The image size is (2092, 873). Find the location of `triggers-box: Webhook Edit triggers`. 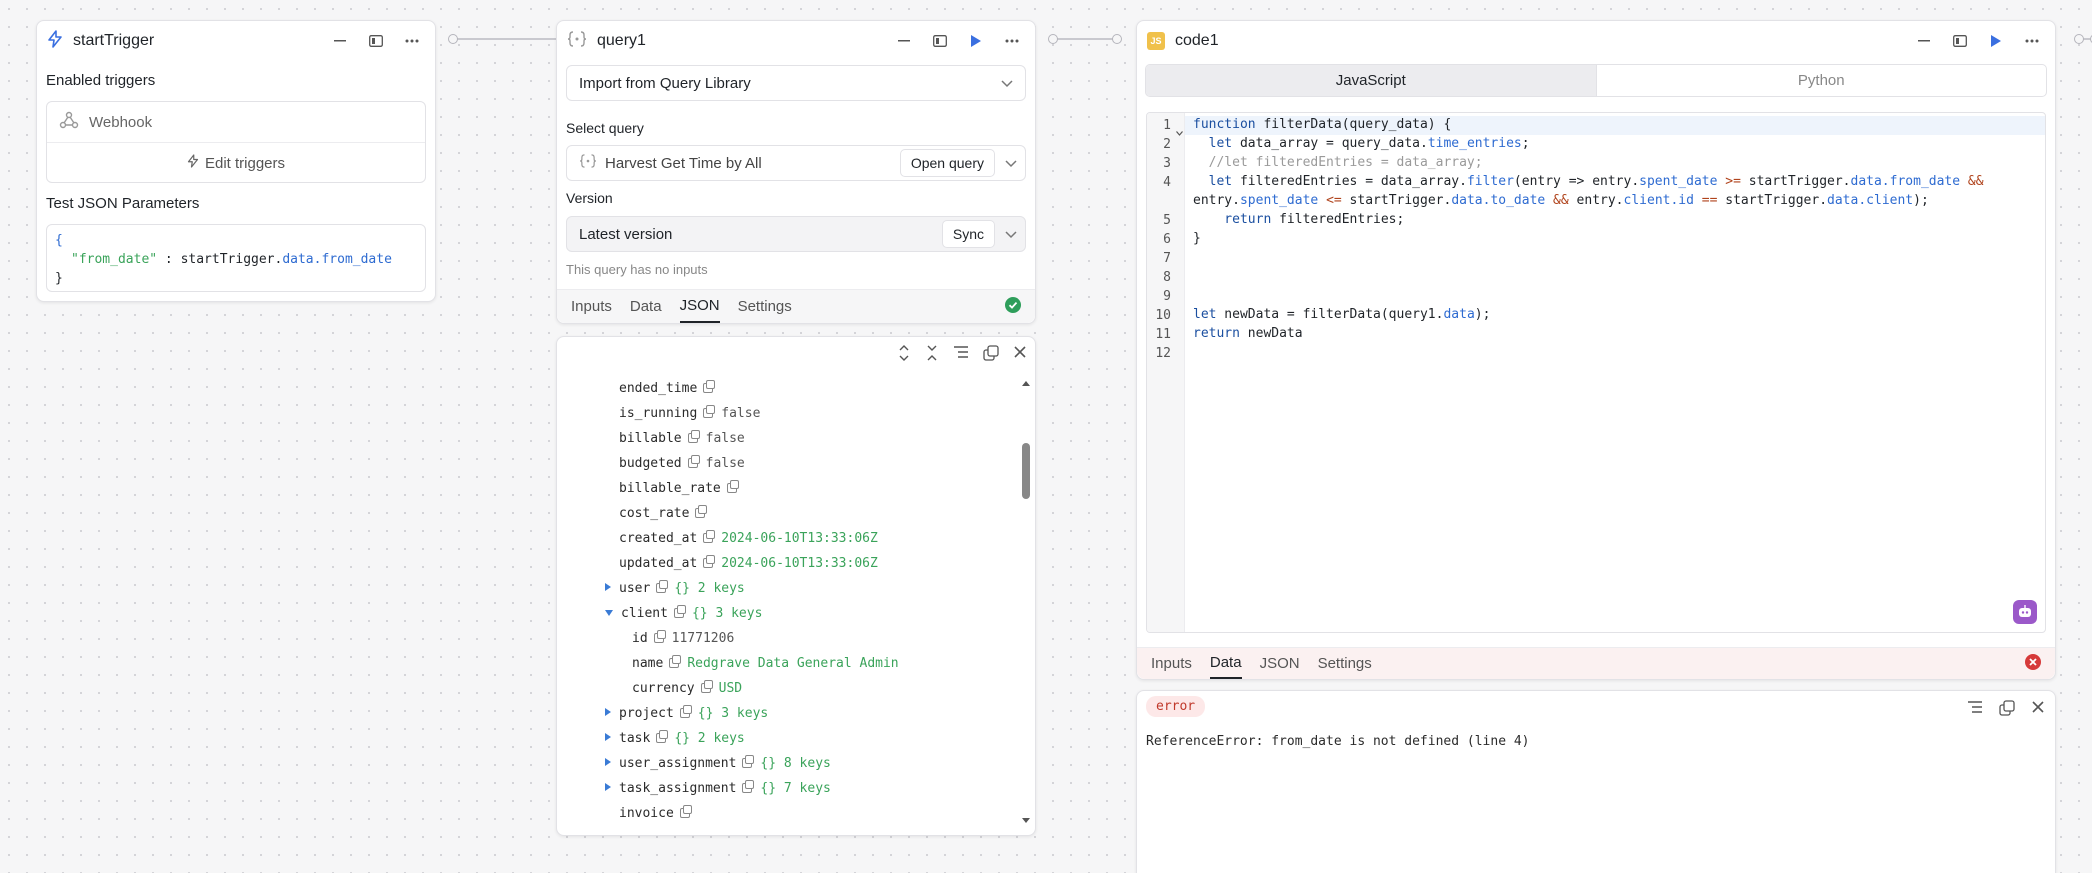

triggers-box: Webhook Edit triggers is located at coordinates (236, 142).